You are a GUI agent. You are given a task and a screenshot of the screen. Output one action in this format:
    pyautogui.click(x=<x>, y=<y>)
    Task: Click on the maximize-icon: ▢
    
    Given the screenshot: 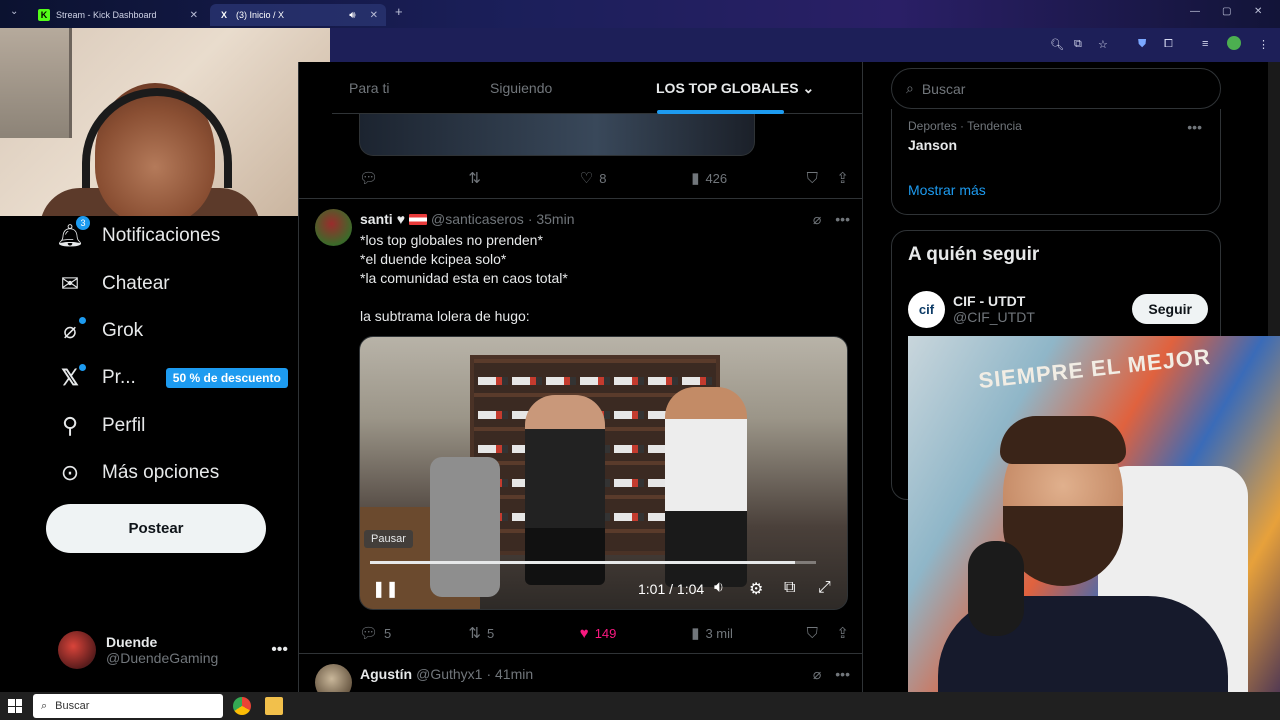 What is the action you would take?
    pyautogui.click(x=1226, y=11)
    